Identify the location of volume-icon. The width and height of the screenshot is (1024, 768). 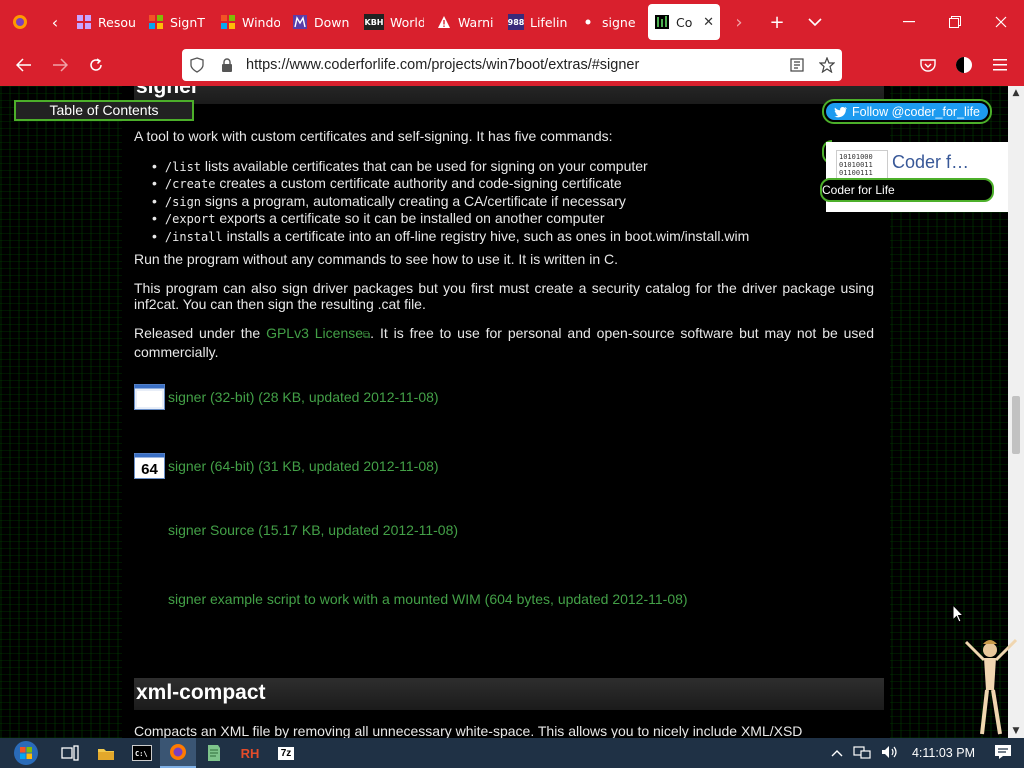
(890, 753).